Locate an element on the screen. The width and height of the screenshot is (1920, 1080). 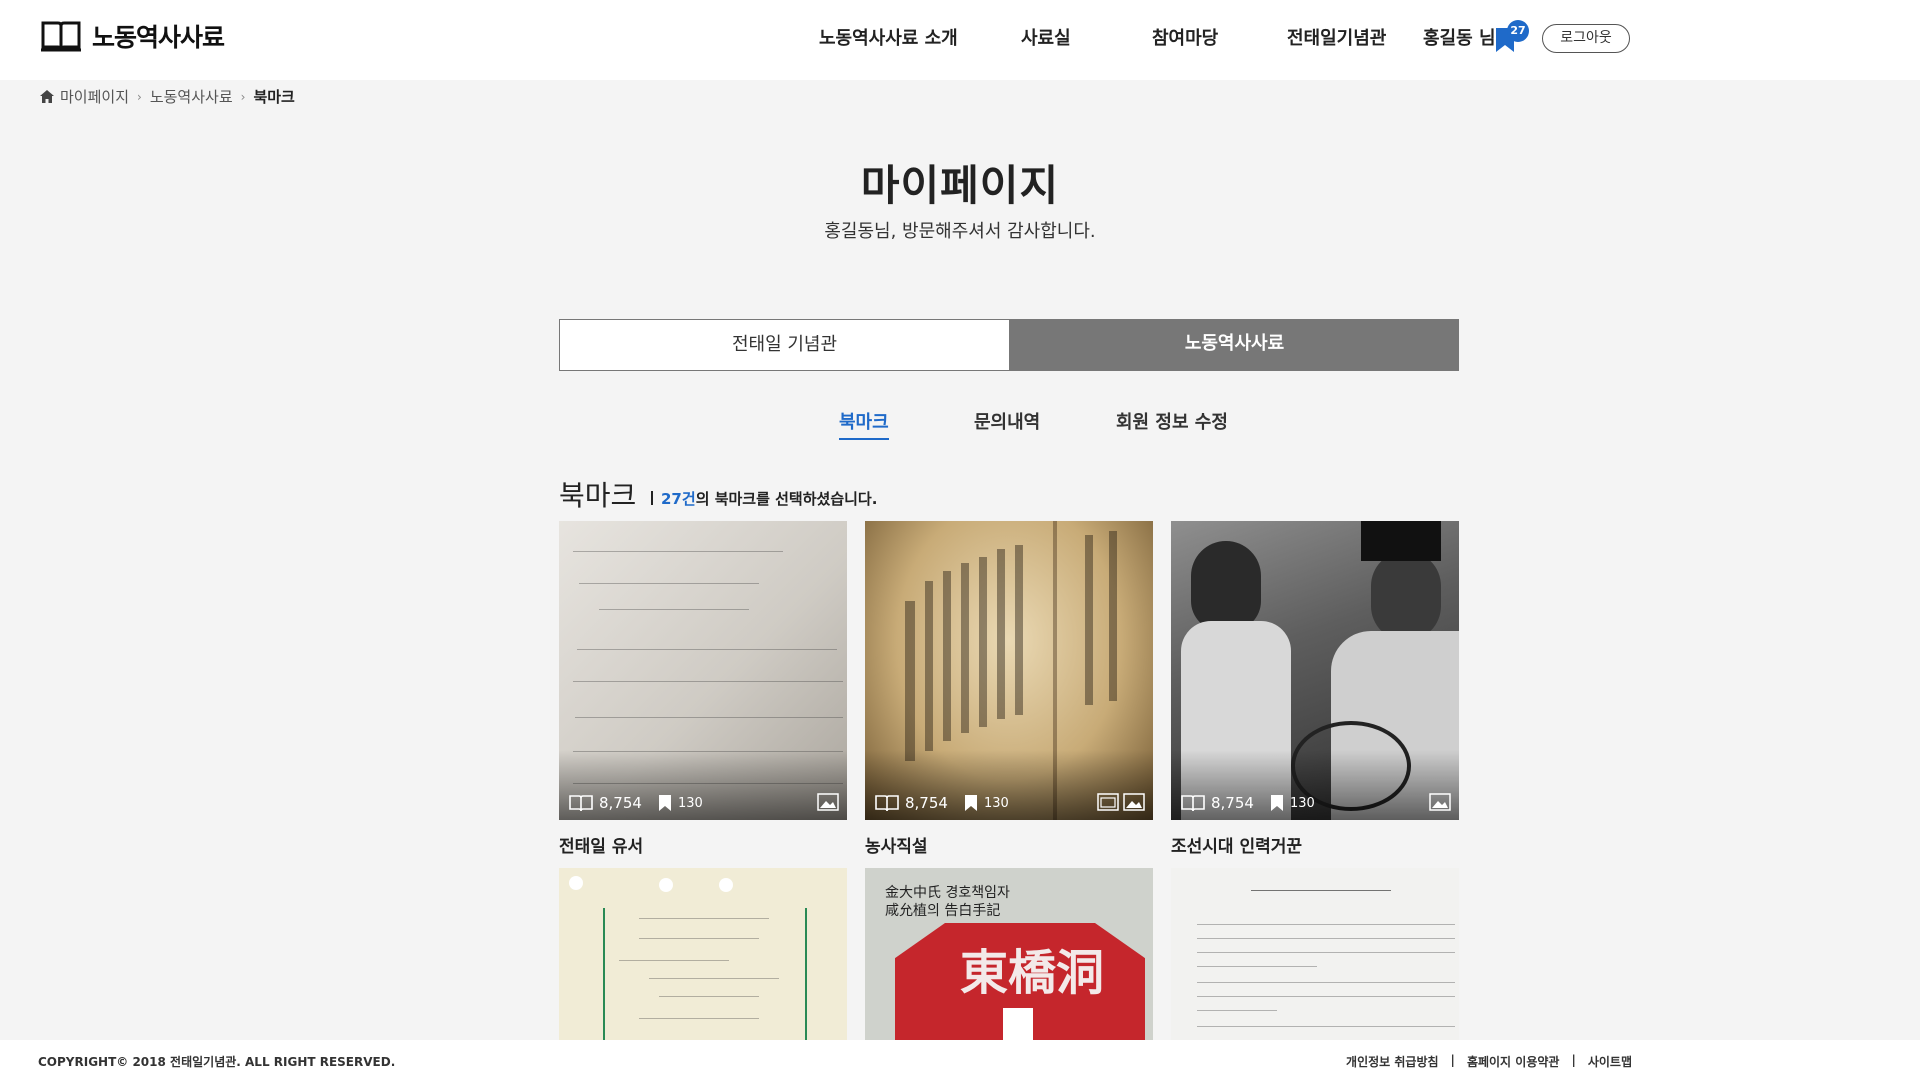
nav-item-memorial: 전태일기념관 is located at coordinates (1336, 37).